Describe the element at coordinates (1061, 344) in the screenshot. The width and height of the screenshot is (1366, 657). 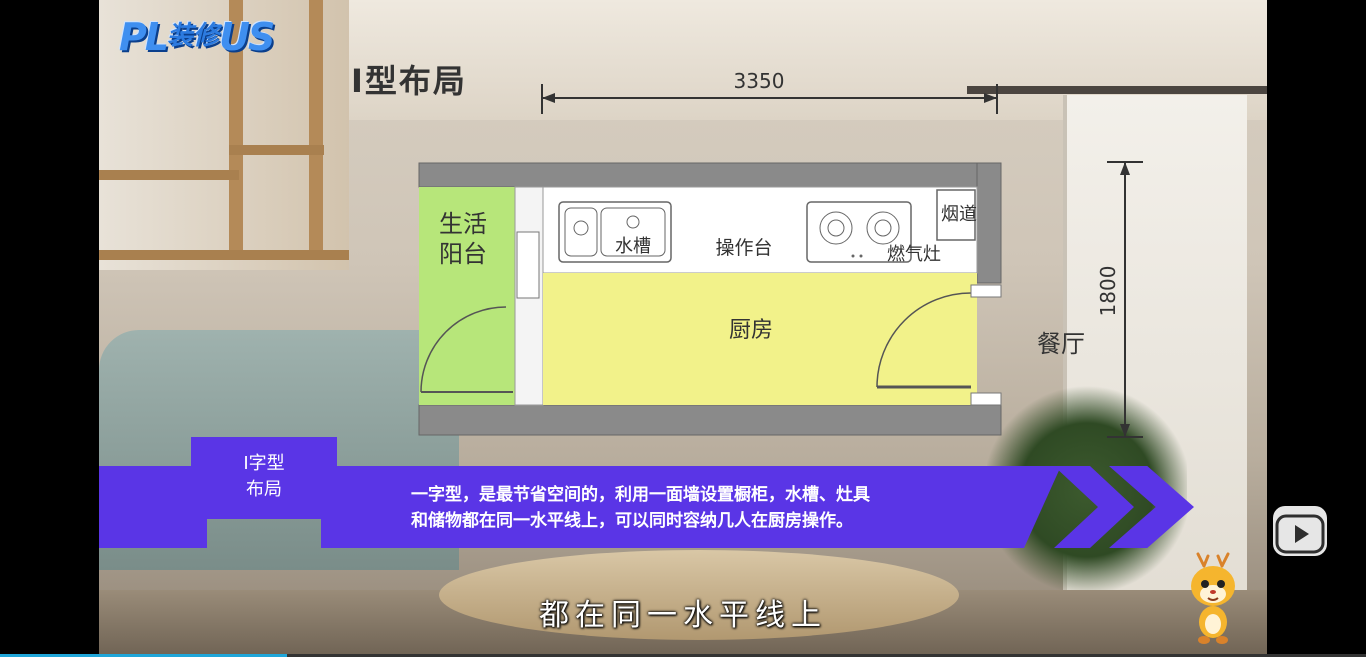
I see `dining-label: 餐厅` at that location.